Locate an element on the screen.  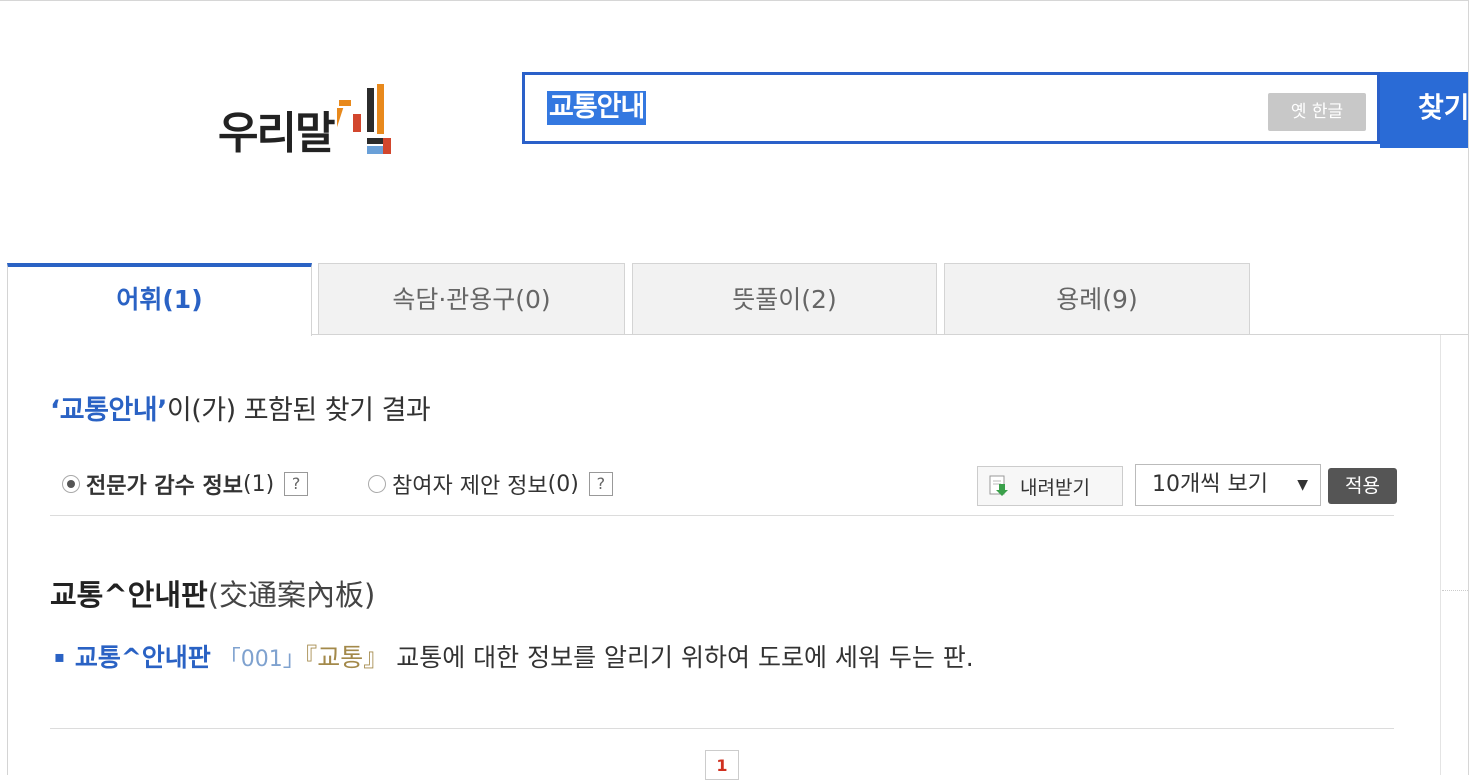
result-heading: ‘교통안내’이(가) 포함된 찾기 결과 is located at coordinates (240, 407).